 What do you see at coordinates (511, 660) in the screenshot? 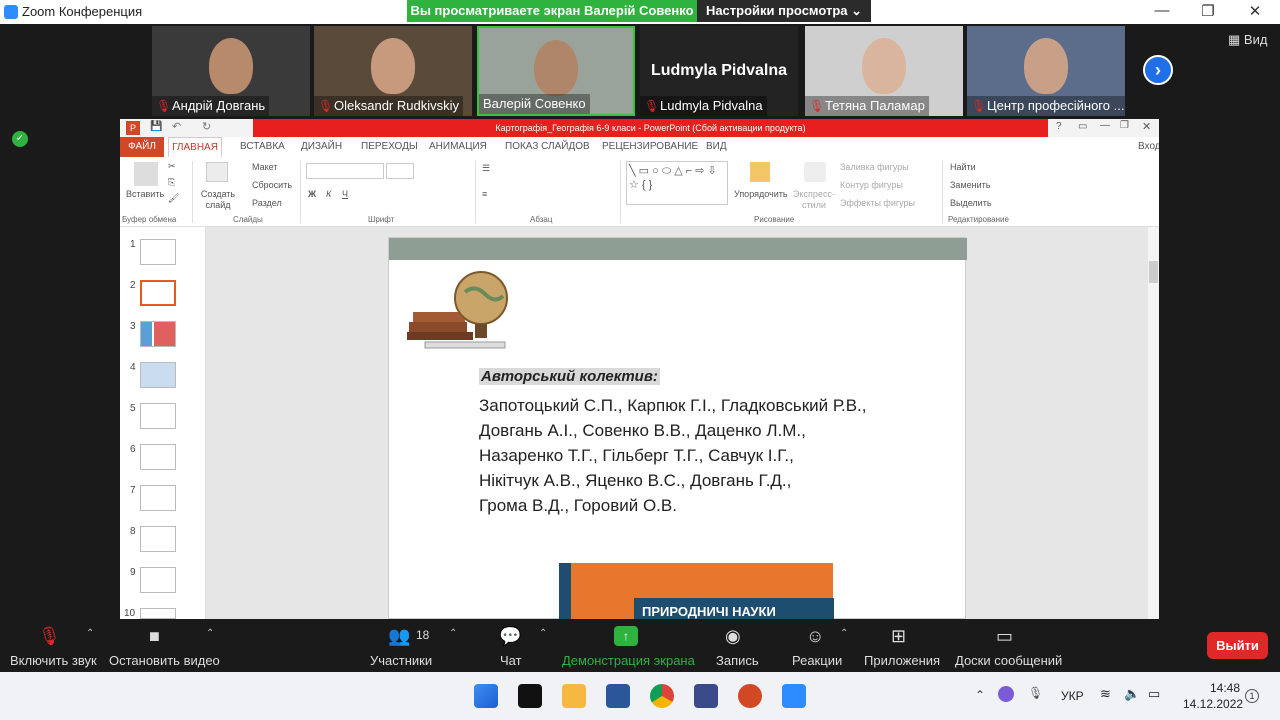
I see `chat-button: Чат` at bounding box center [511, 660].